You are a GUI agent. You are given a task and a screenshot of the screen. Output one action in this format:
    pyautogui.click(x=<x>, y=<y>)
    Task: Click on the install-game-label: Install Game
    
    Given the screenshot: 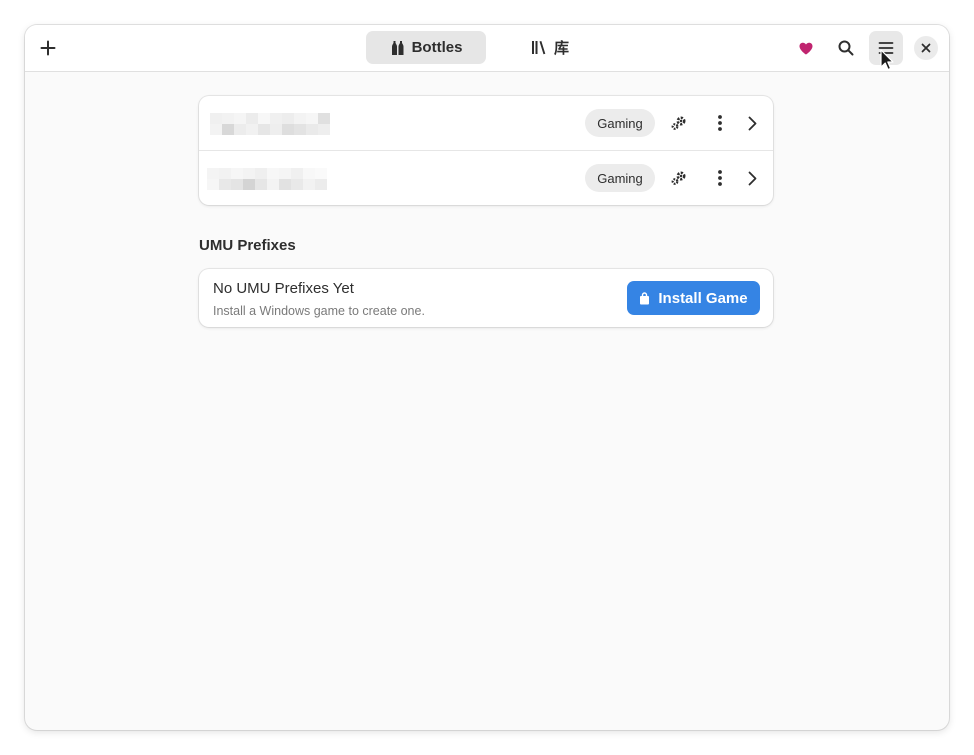 What is the action you would take?
    pyautogui.click(x=703, y=298)
    